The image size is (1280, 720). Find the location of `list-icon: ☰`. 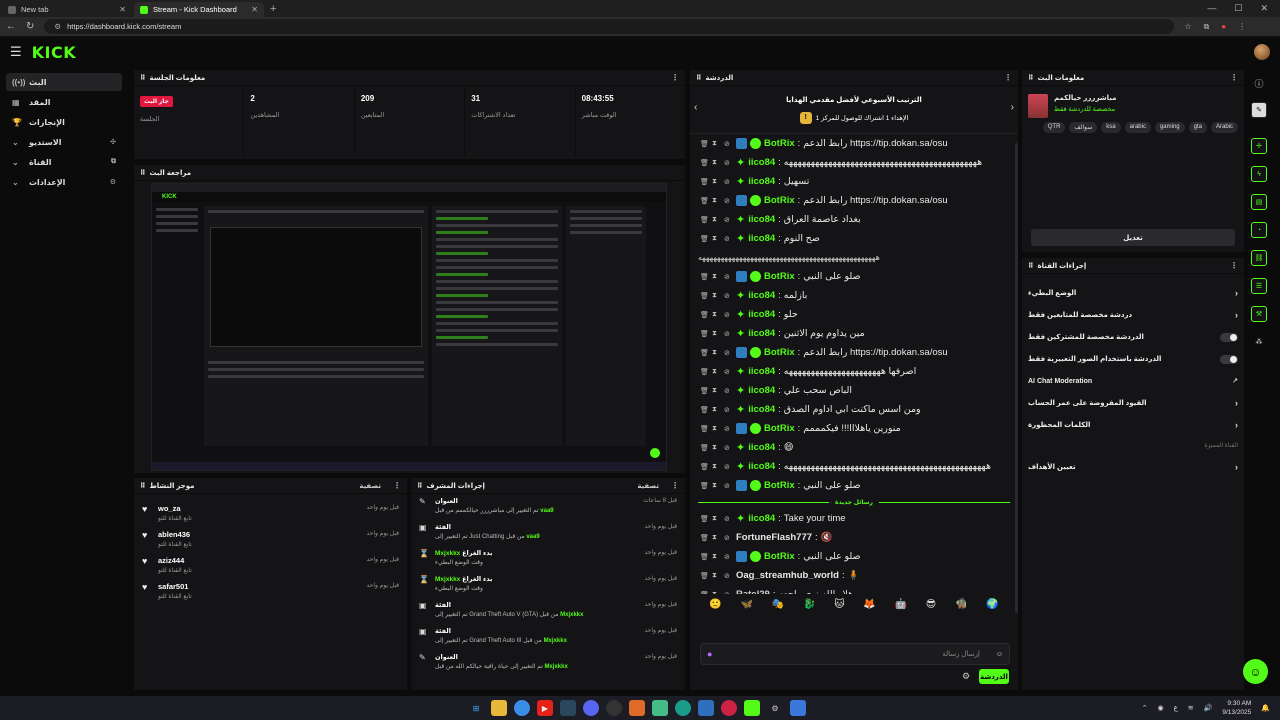

list-icon: ☰ is located at coordinates (1259, 286).